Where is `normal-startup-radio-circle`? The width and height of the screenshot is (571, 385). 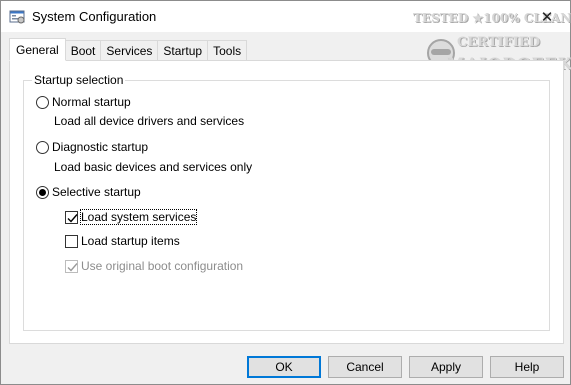
normal-startup-radio-circle is located at coordinates (42, 102).